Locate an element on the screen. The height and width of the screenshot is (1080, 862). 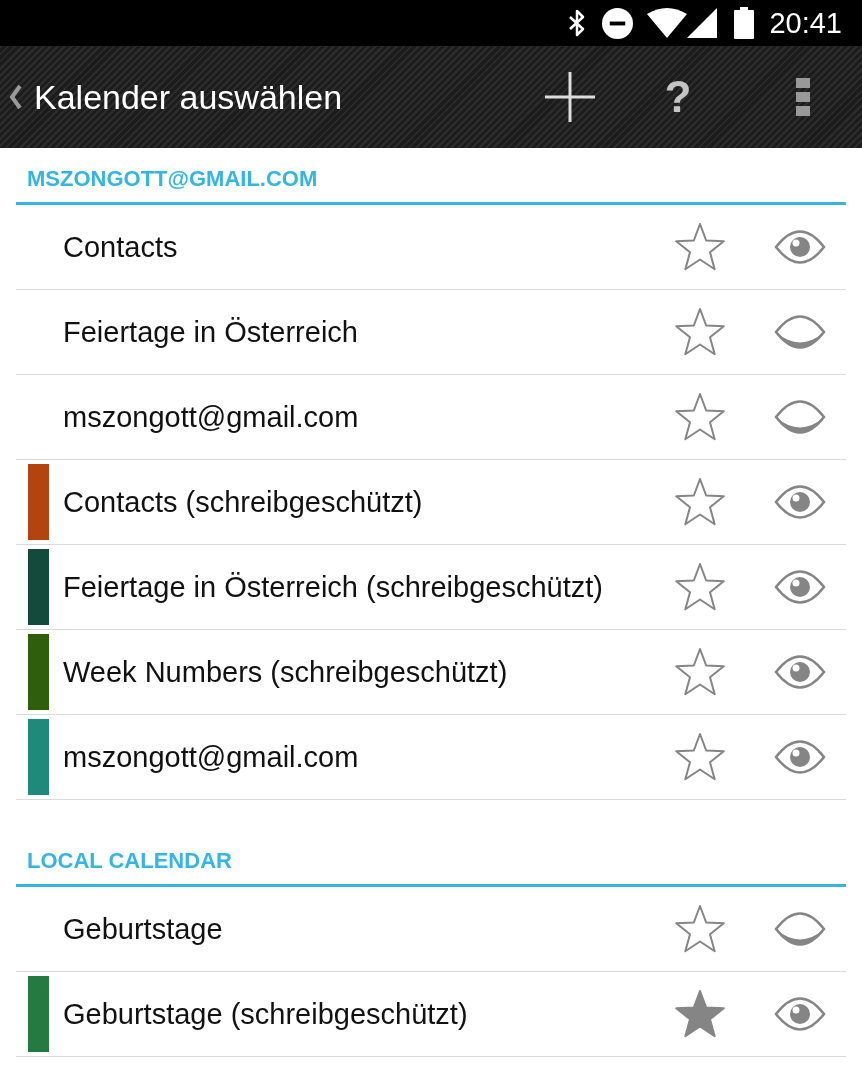
signal-icon is located at coordinates (702, 23).